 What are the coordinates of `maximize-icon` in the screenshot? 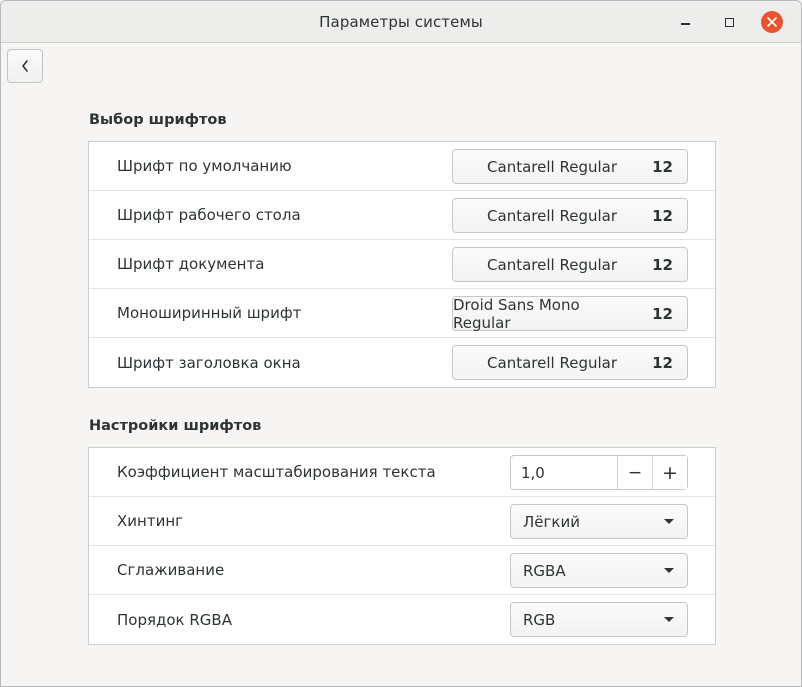 It's located at (729, 22).